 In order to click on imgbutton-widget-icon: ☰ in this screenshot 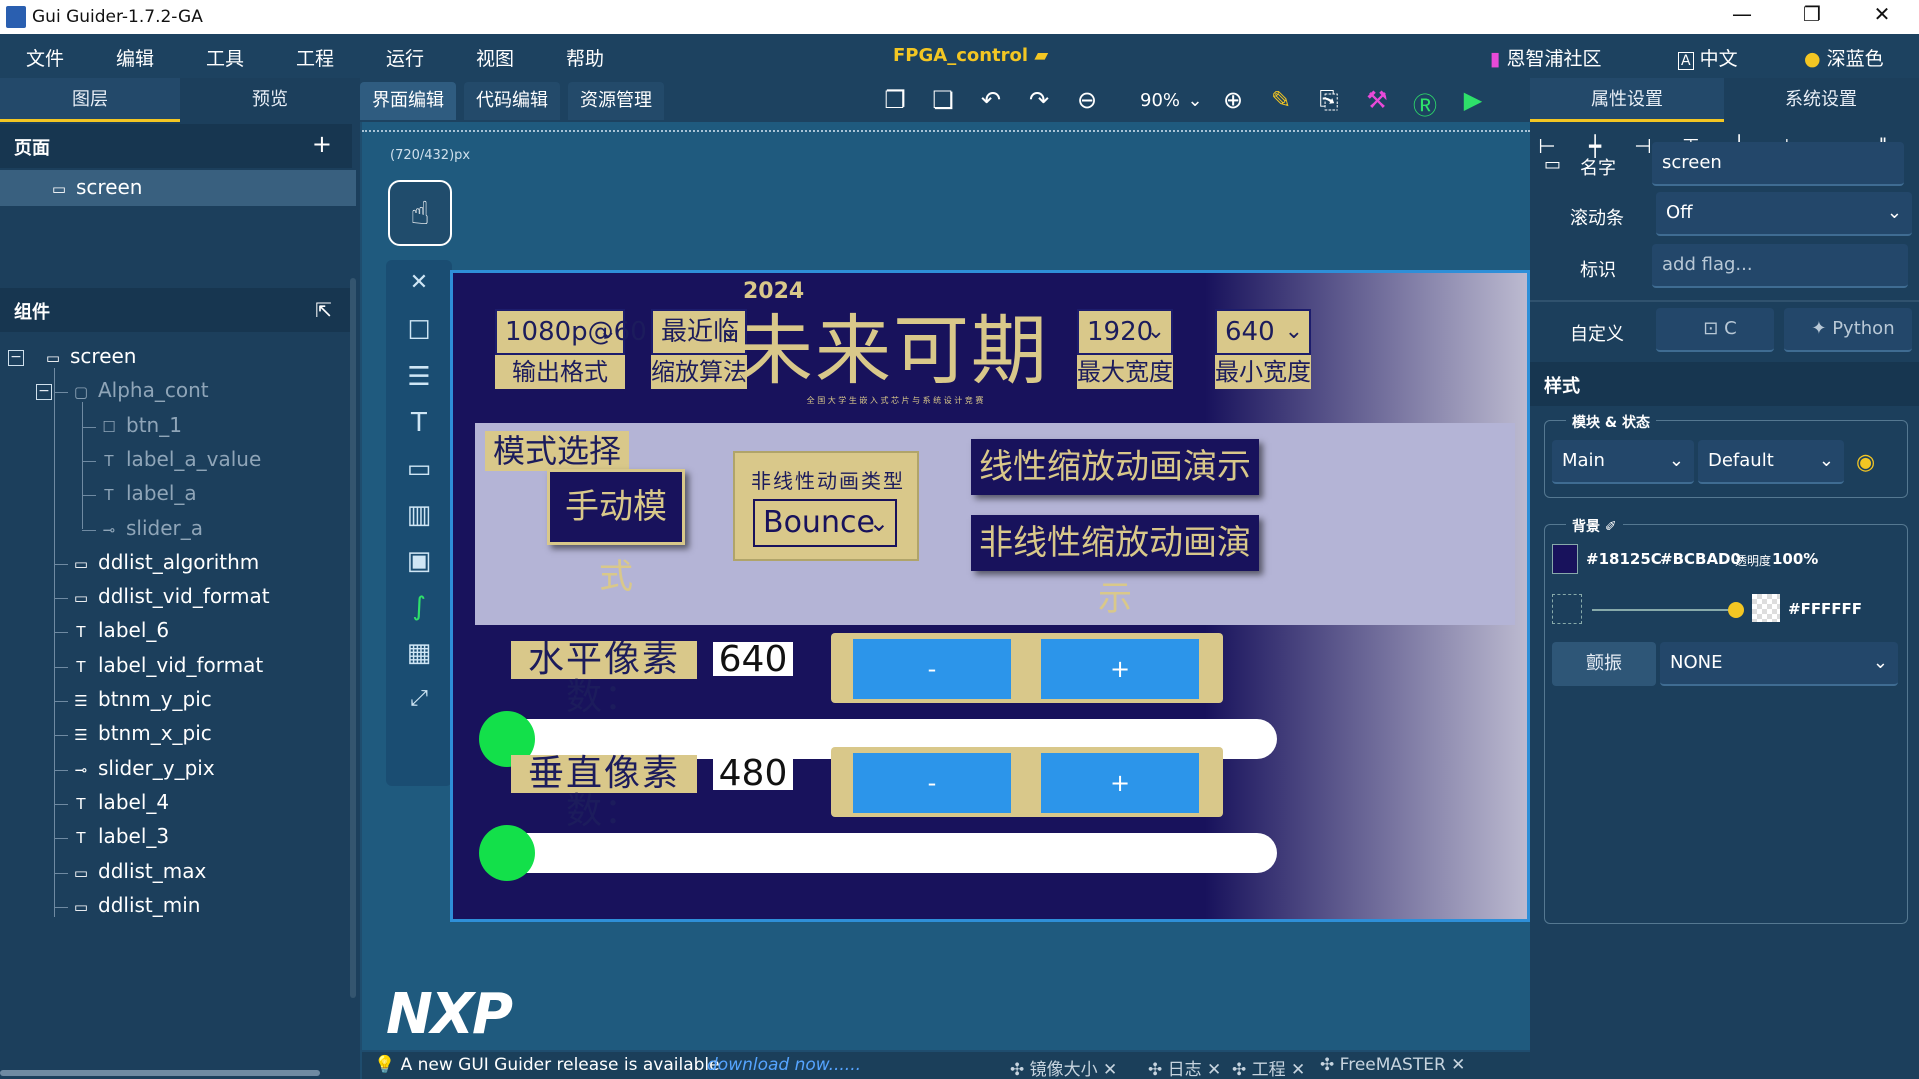, I will do `click(419, 377)`.